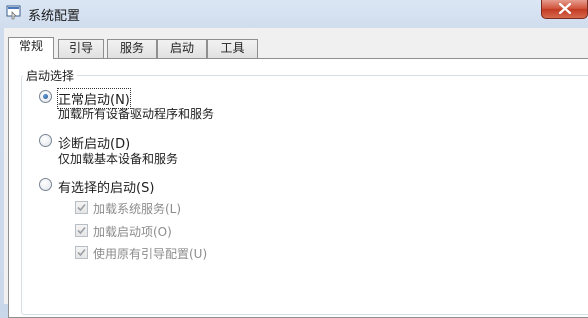 This screenshot has height=318, width=588. What do you see at coordinates (182, 48) in the screenshot?
I see `tab-startup: 启动` at bounding box center [182, 48].